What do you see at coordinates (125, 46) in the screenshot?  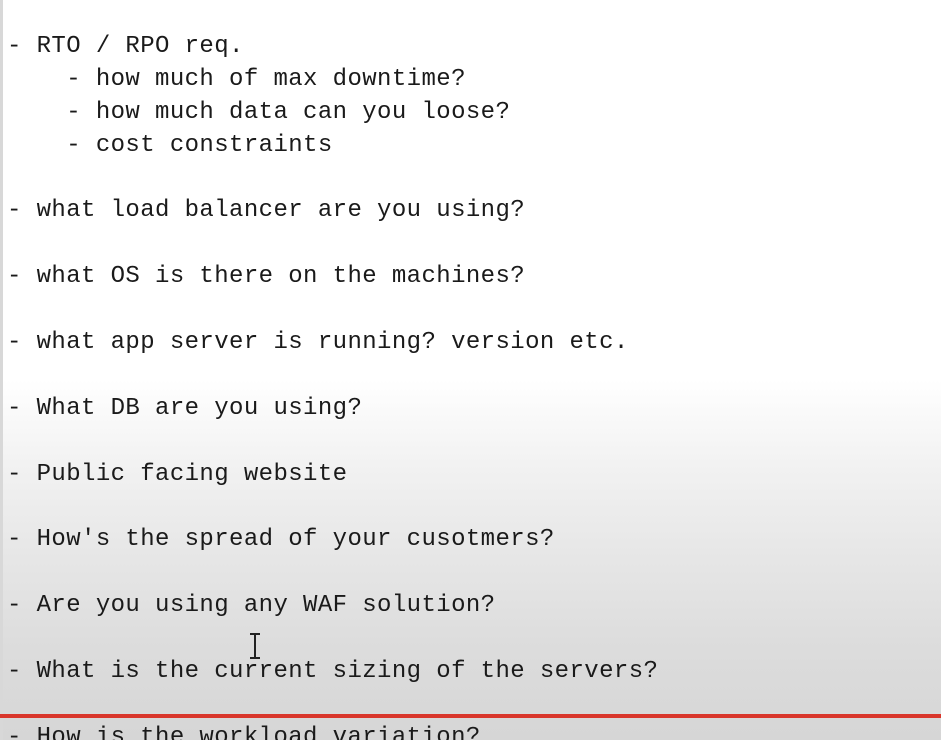 I see `editor-line: - RTO / RPO req.` at bounding box center [125, 46].